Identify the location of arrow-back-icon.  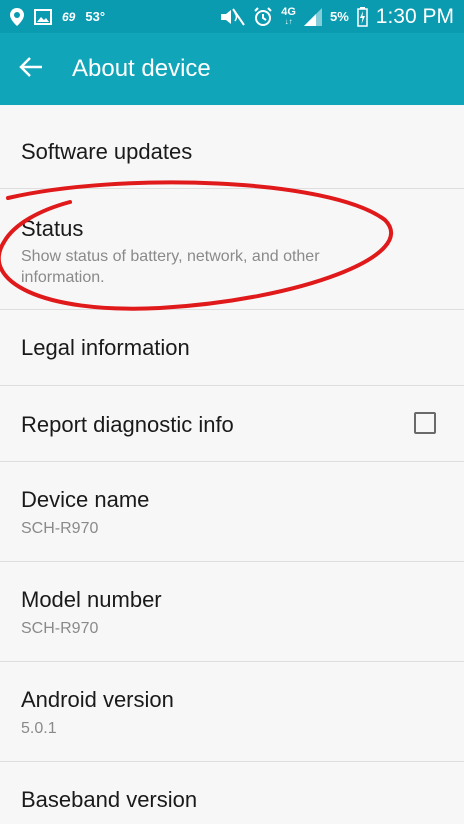
(31, 69).